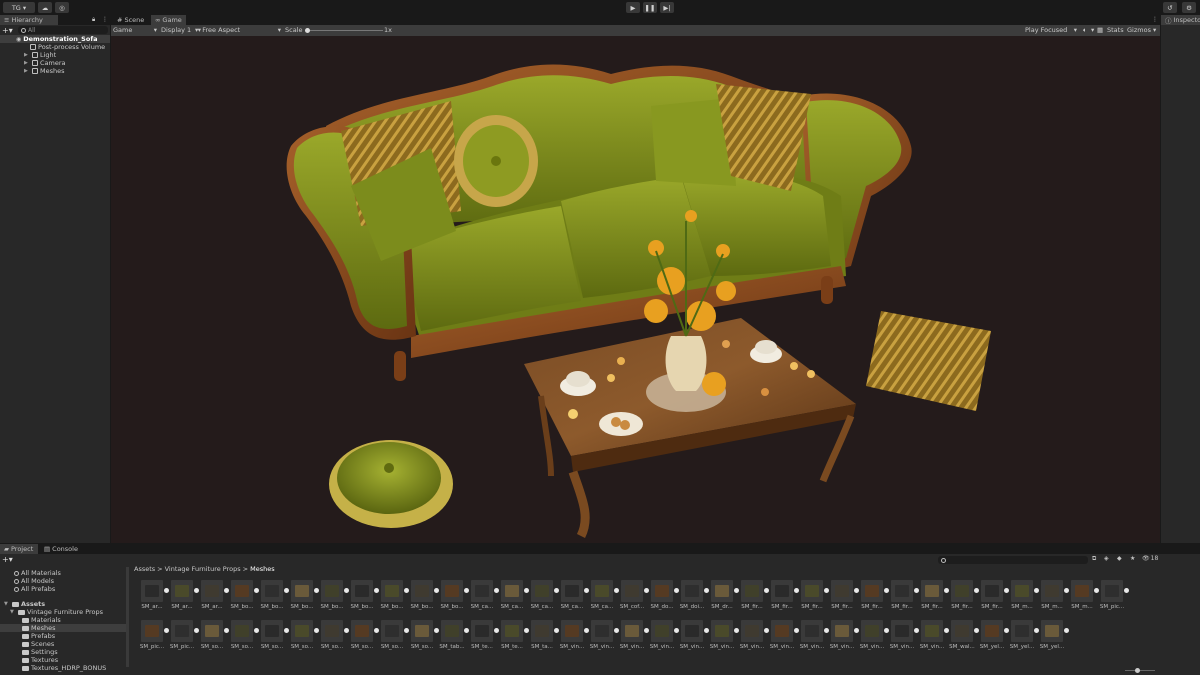  Describe the element at coordinates (307, 30) in the screenshot. I see `scale-slider-thumb` at that location.